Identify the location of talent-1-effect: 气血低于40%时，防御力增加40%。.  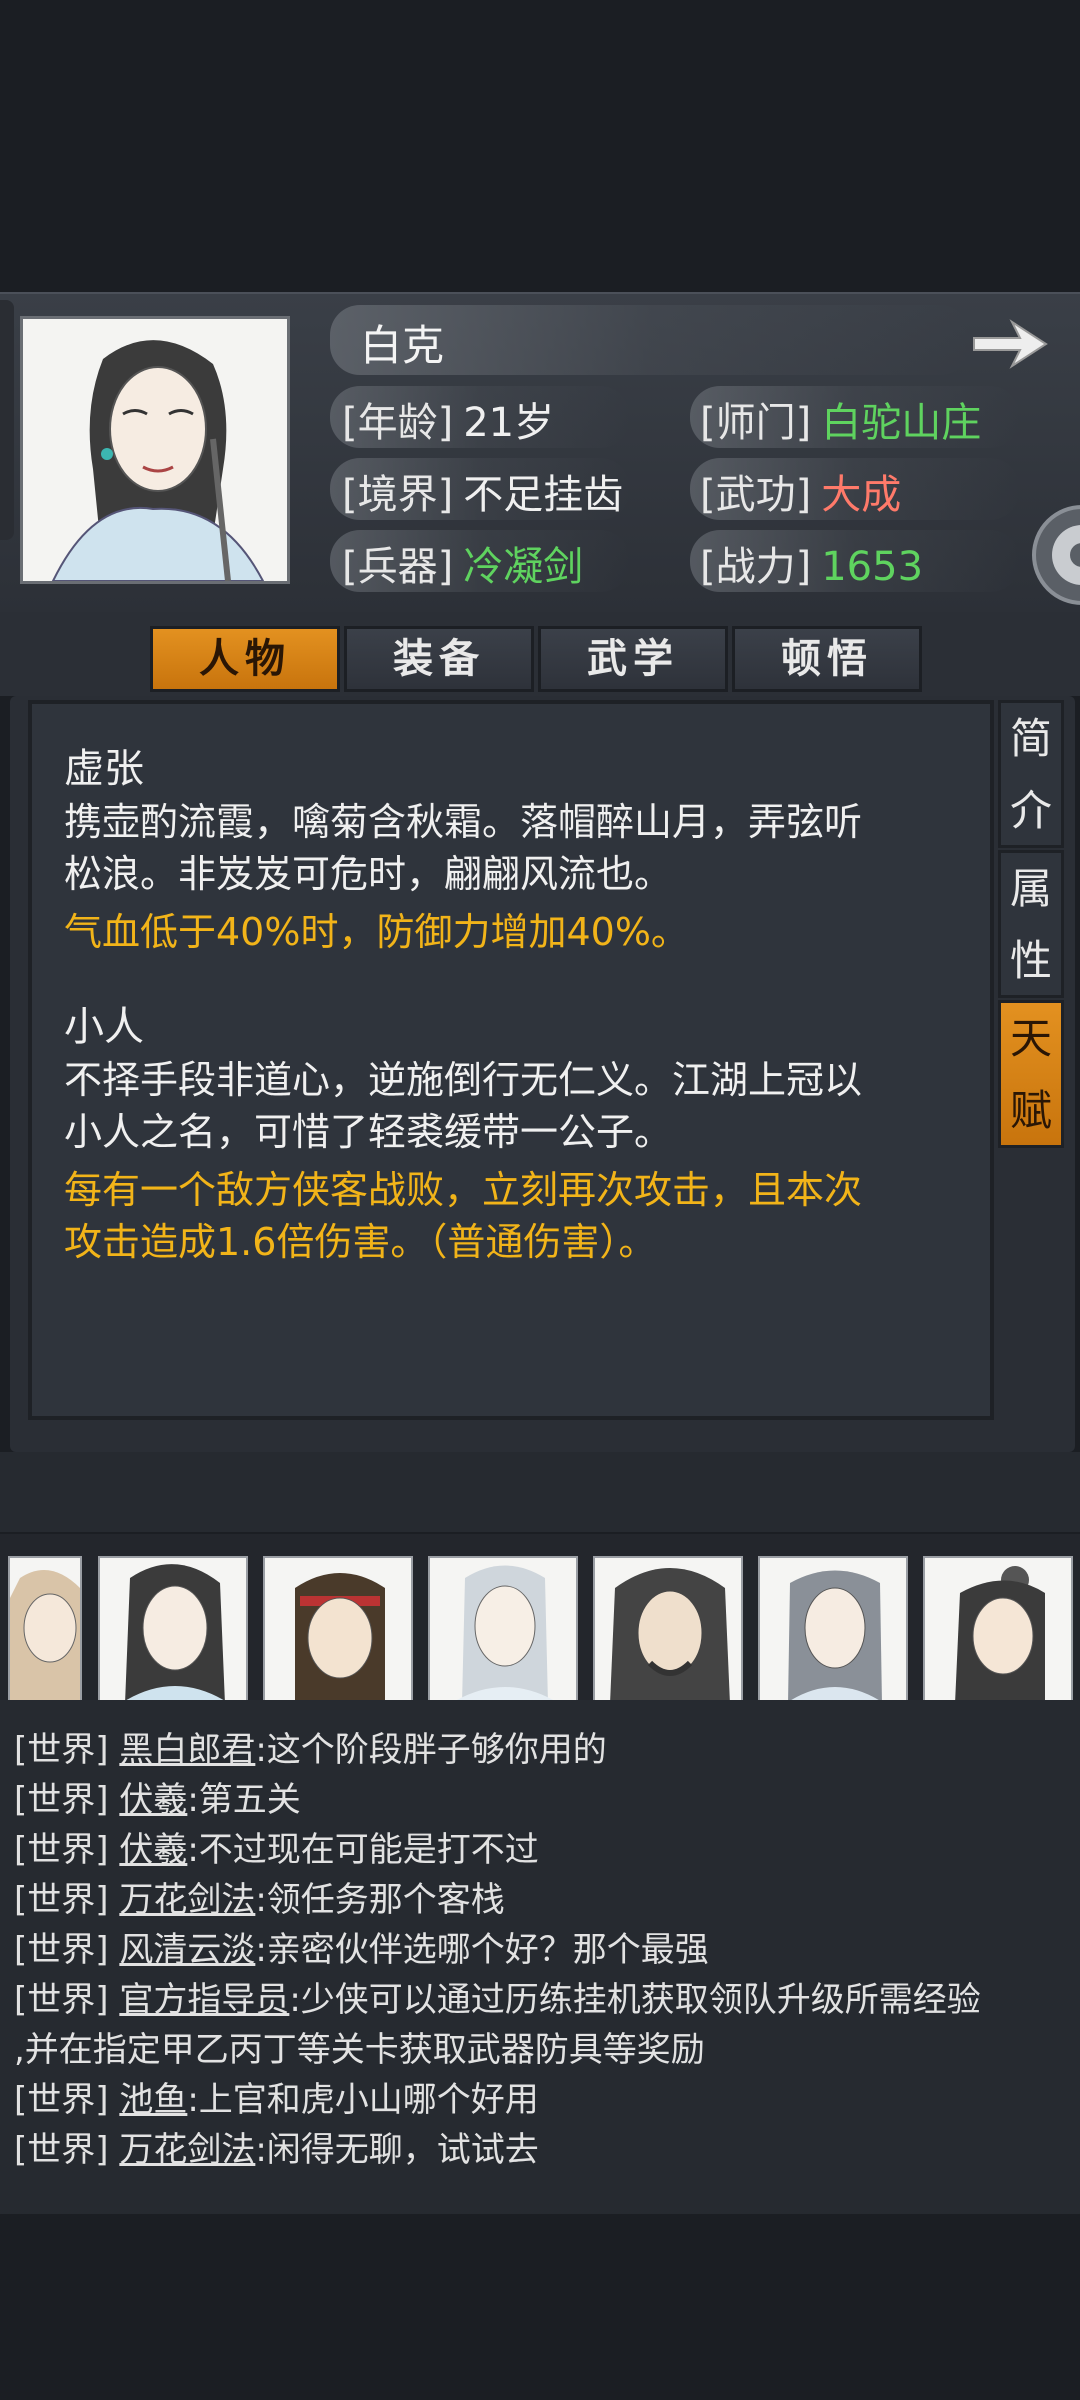
(519, 932).